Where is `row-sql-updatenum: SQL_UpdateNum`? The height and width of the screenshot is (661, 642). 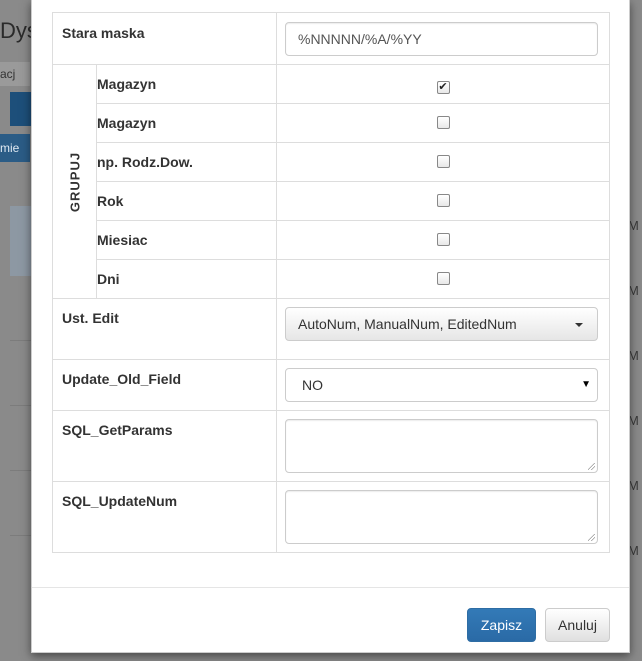
row-sql-updatenum: SQL_UpdateNum is located at coordinates (331, 517).